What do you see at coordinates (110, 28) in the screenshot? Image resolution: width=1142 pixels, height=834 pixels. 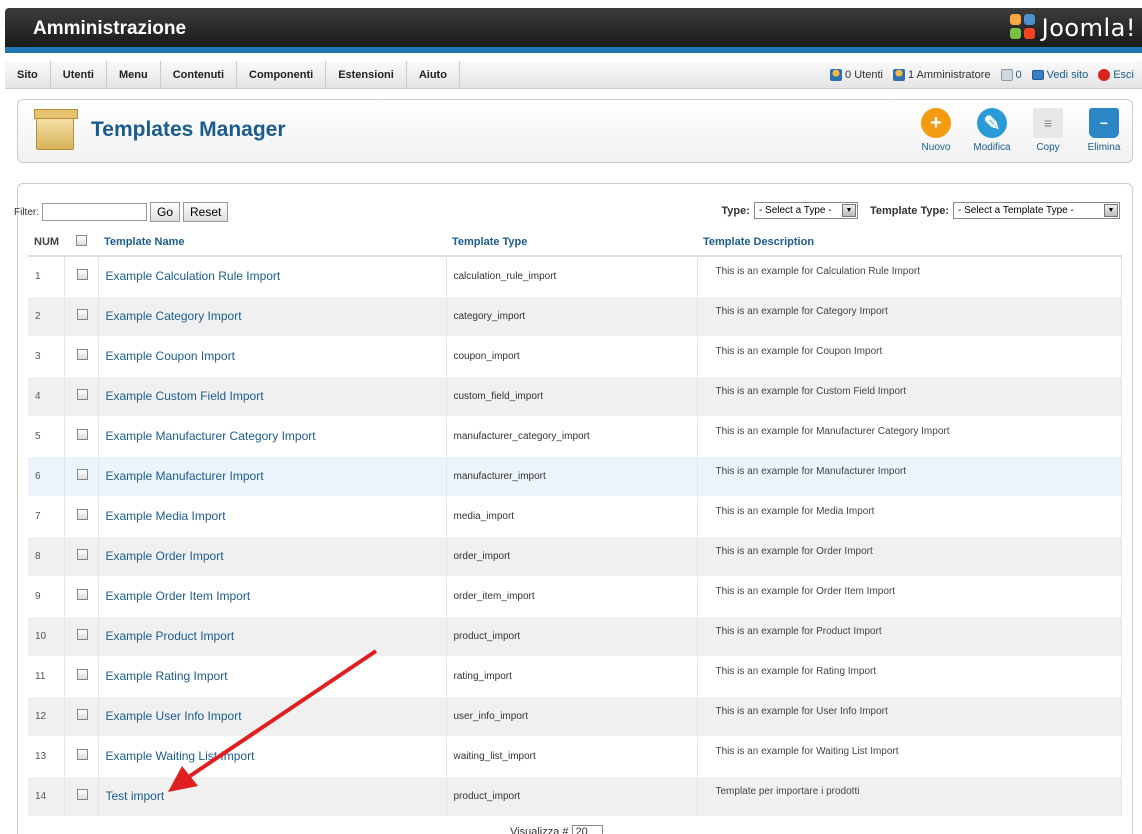 I see `admin-title: Amministrazione` at bounding box center [110, 28].